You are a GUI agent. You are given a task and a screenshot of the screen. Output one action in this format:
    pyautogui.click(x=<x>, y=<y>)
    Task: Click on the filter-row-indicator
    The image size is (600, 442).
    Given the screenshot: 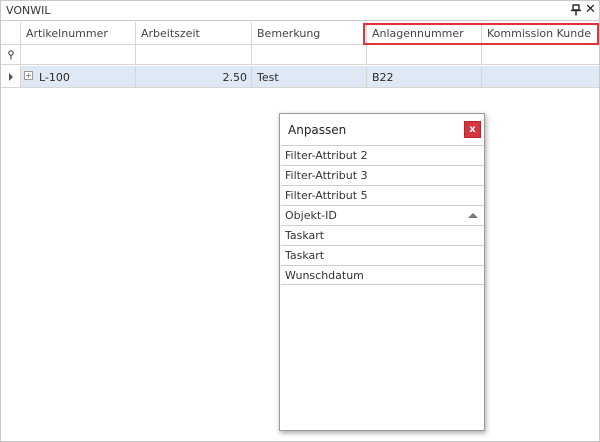 What is the action you would take?
    pyautogui.click(x=11, y=55)
    